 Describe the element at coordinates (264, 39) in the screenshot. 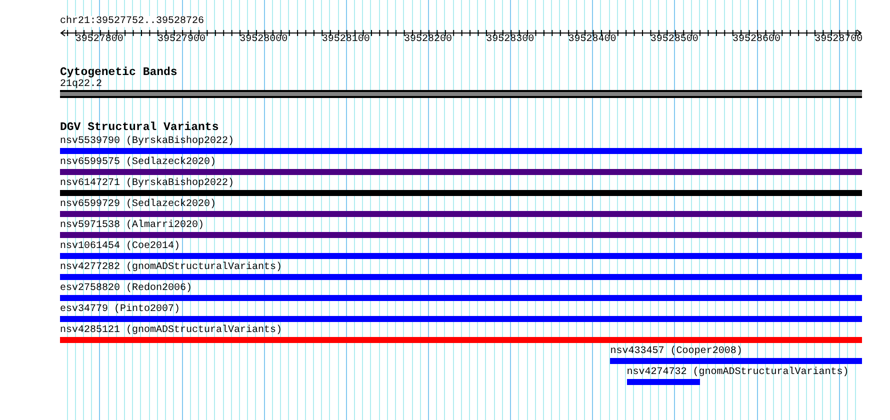

I see `ruler-tick-label: 39528000` at that location.